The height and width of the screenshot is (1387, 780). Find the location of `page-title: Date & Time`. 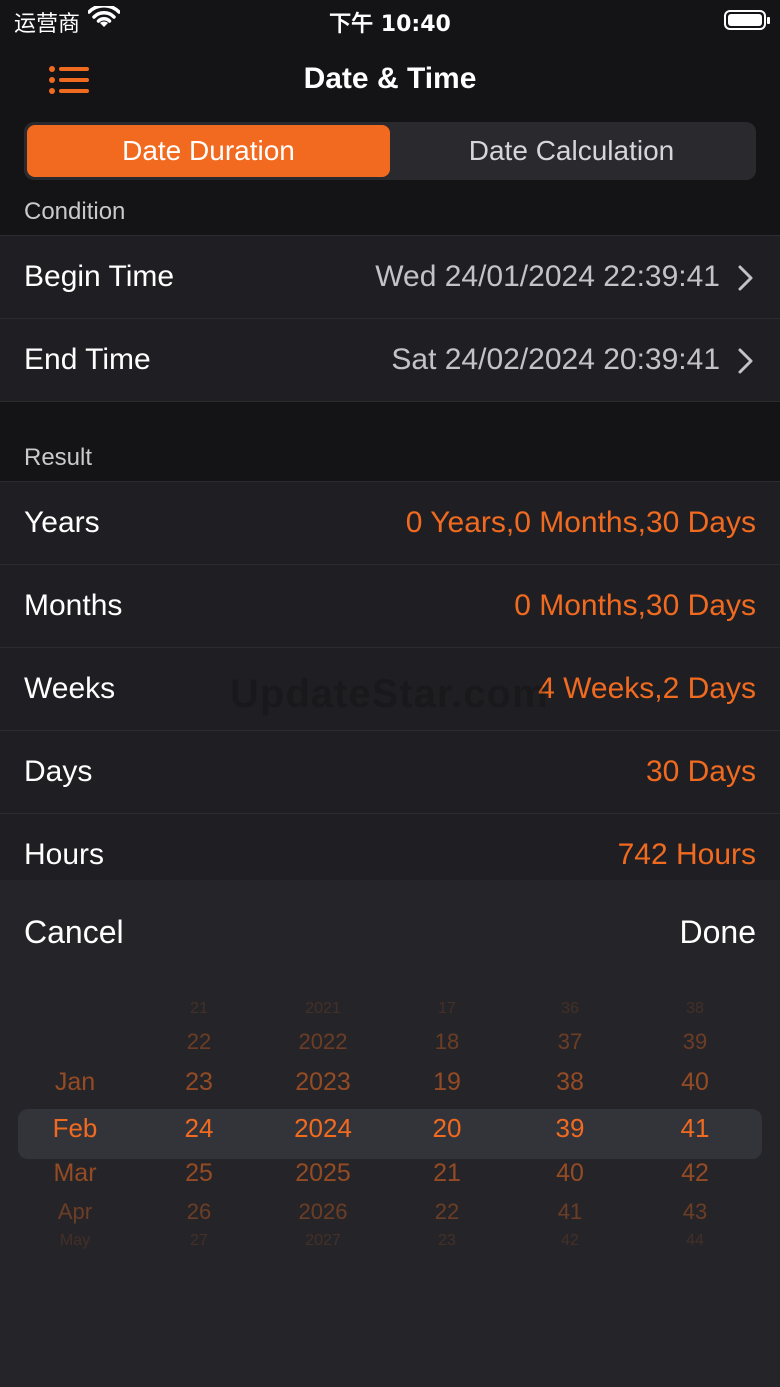

page-title: Date & Time is located at coordinates (390, 78).